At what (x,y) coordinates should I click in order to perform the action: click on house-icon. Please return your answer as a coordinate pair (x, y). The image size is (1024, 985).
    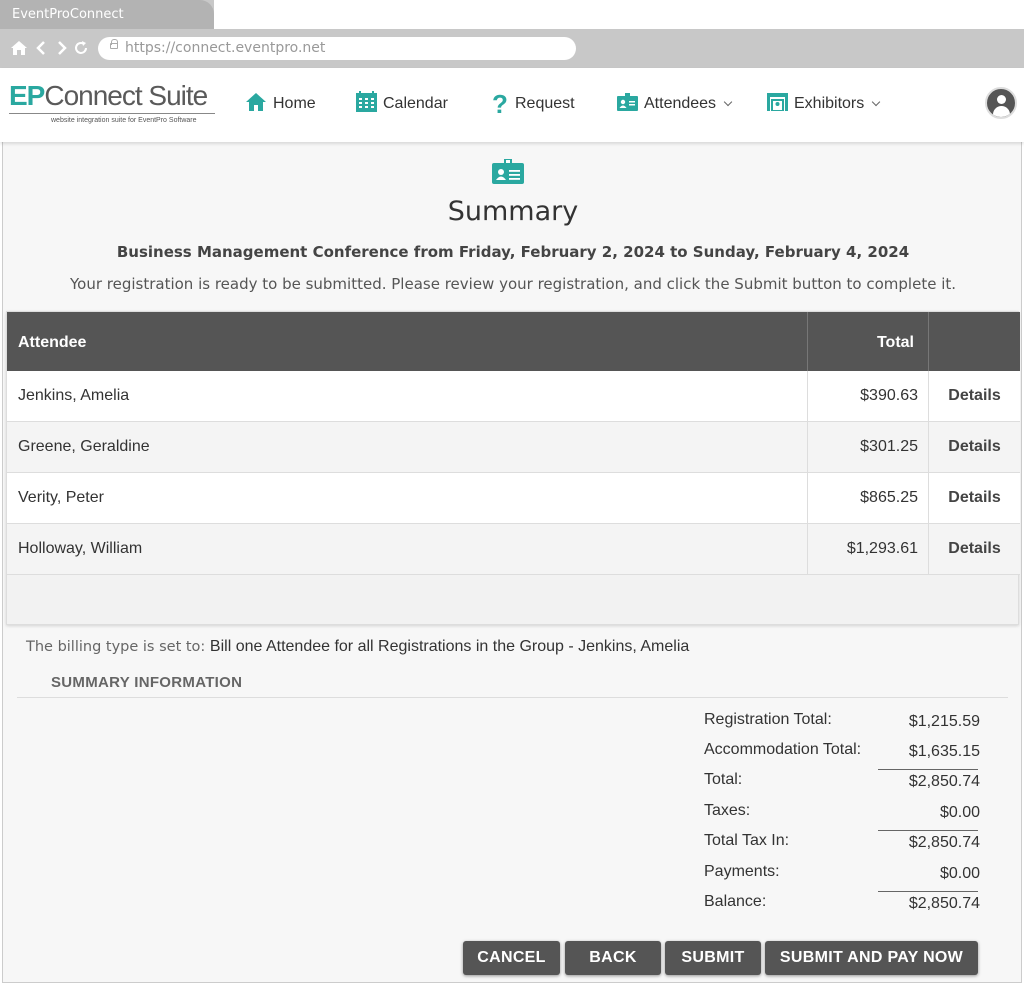
    Looking at the image, I should click on (256, 104).